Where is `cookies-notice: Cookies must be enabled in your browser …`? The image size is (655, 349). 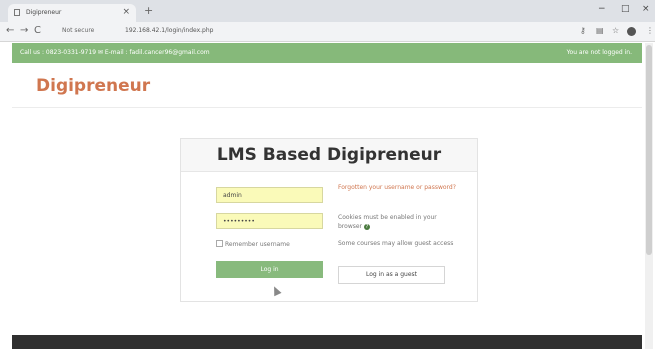 cookies-notice: Cookies must be enabled in your browser … is located at coordinates (393, 222).